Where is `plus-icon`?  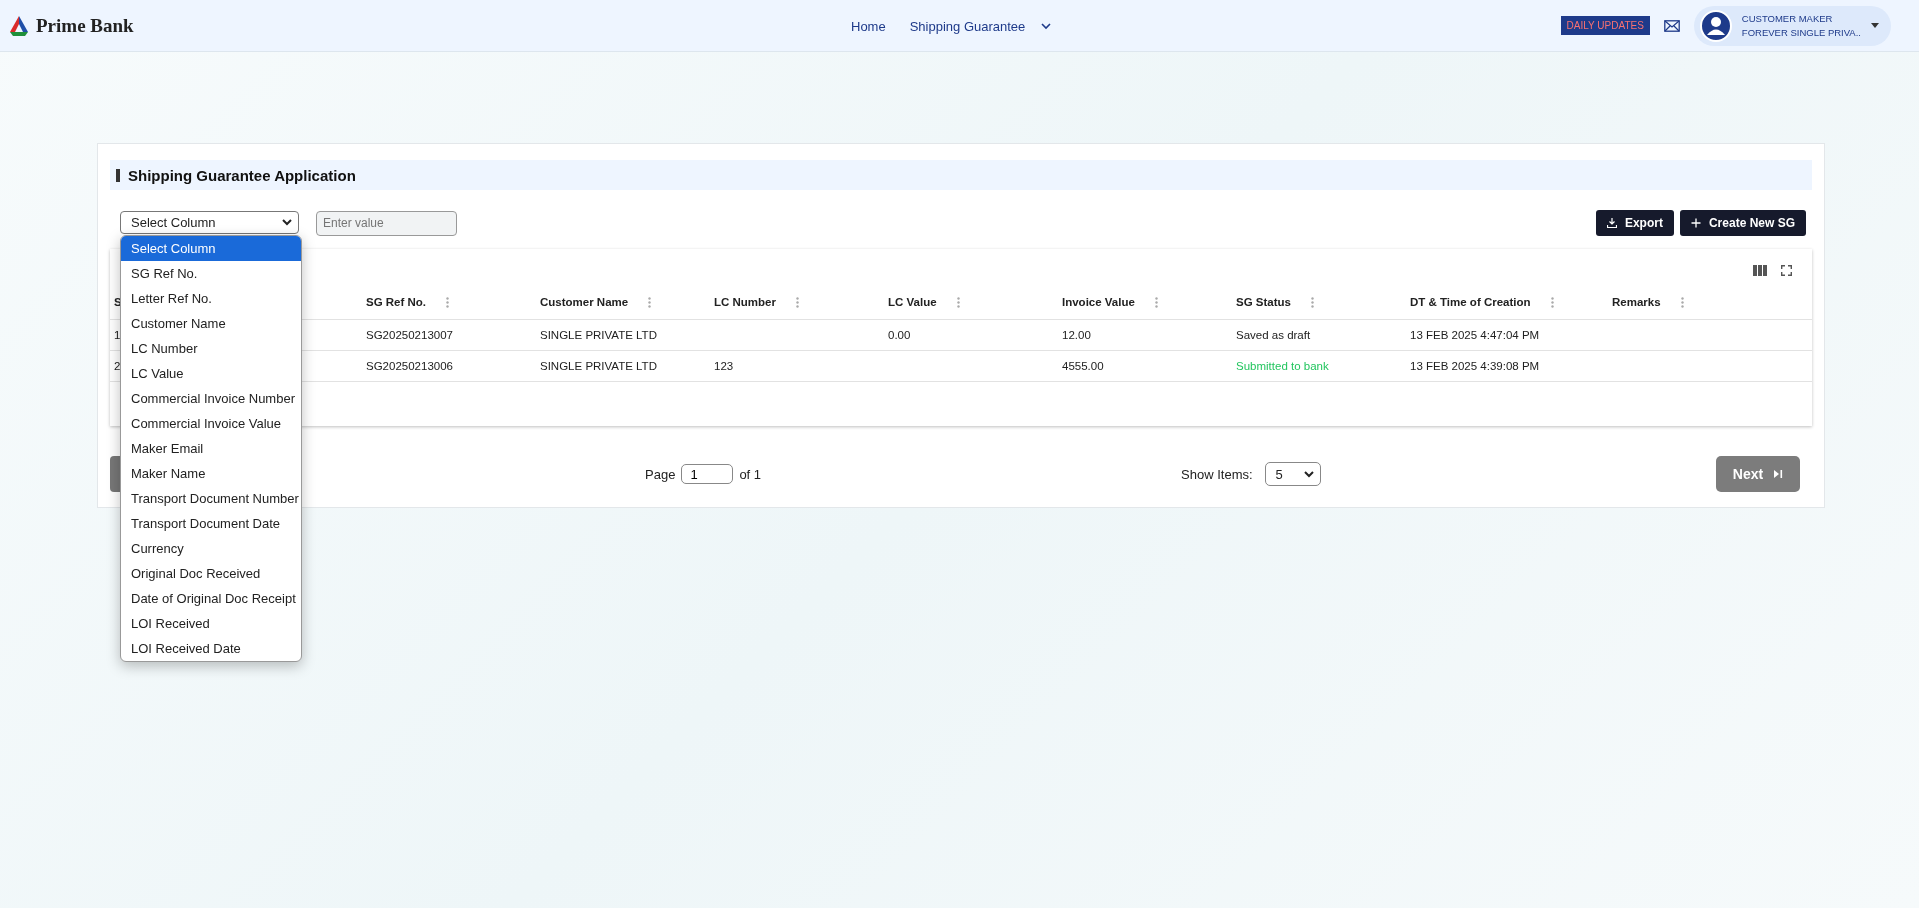 plus-icon is located at coordinates (1695, 223).